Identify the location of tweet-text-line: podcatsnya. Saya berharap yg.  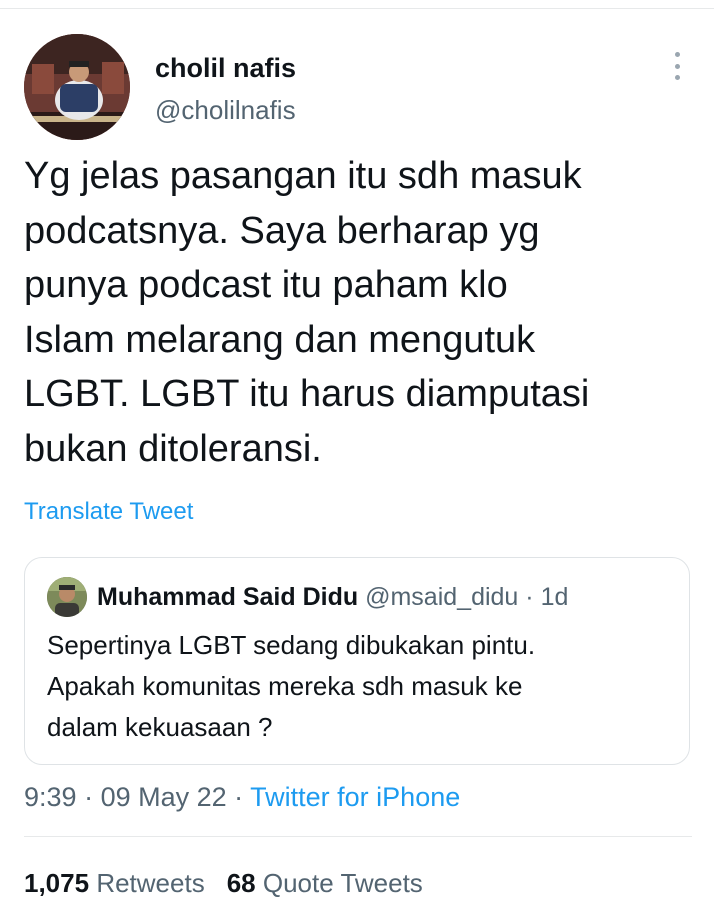
(282, 230).